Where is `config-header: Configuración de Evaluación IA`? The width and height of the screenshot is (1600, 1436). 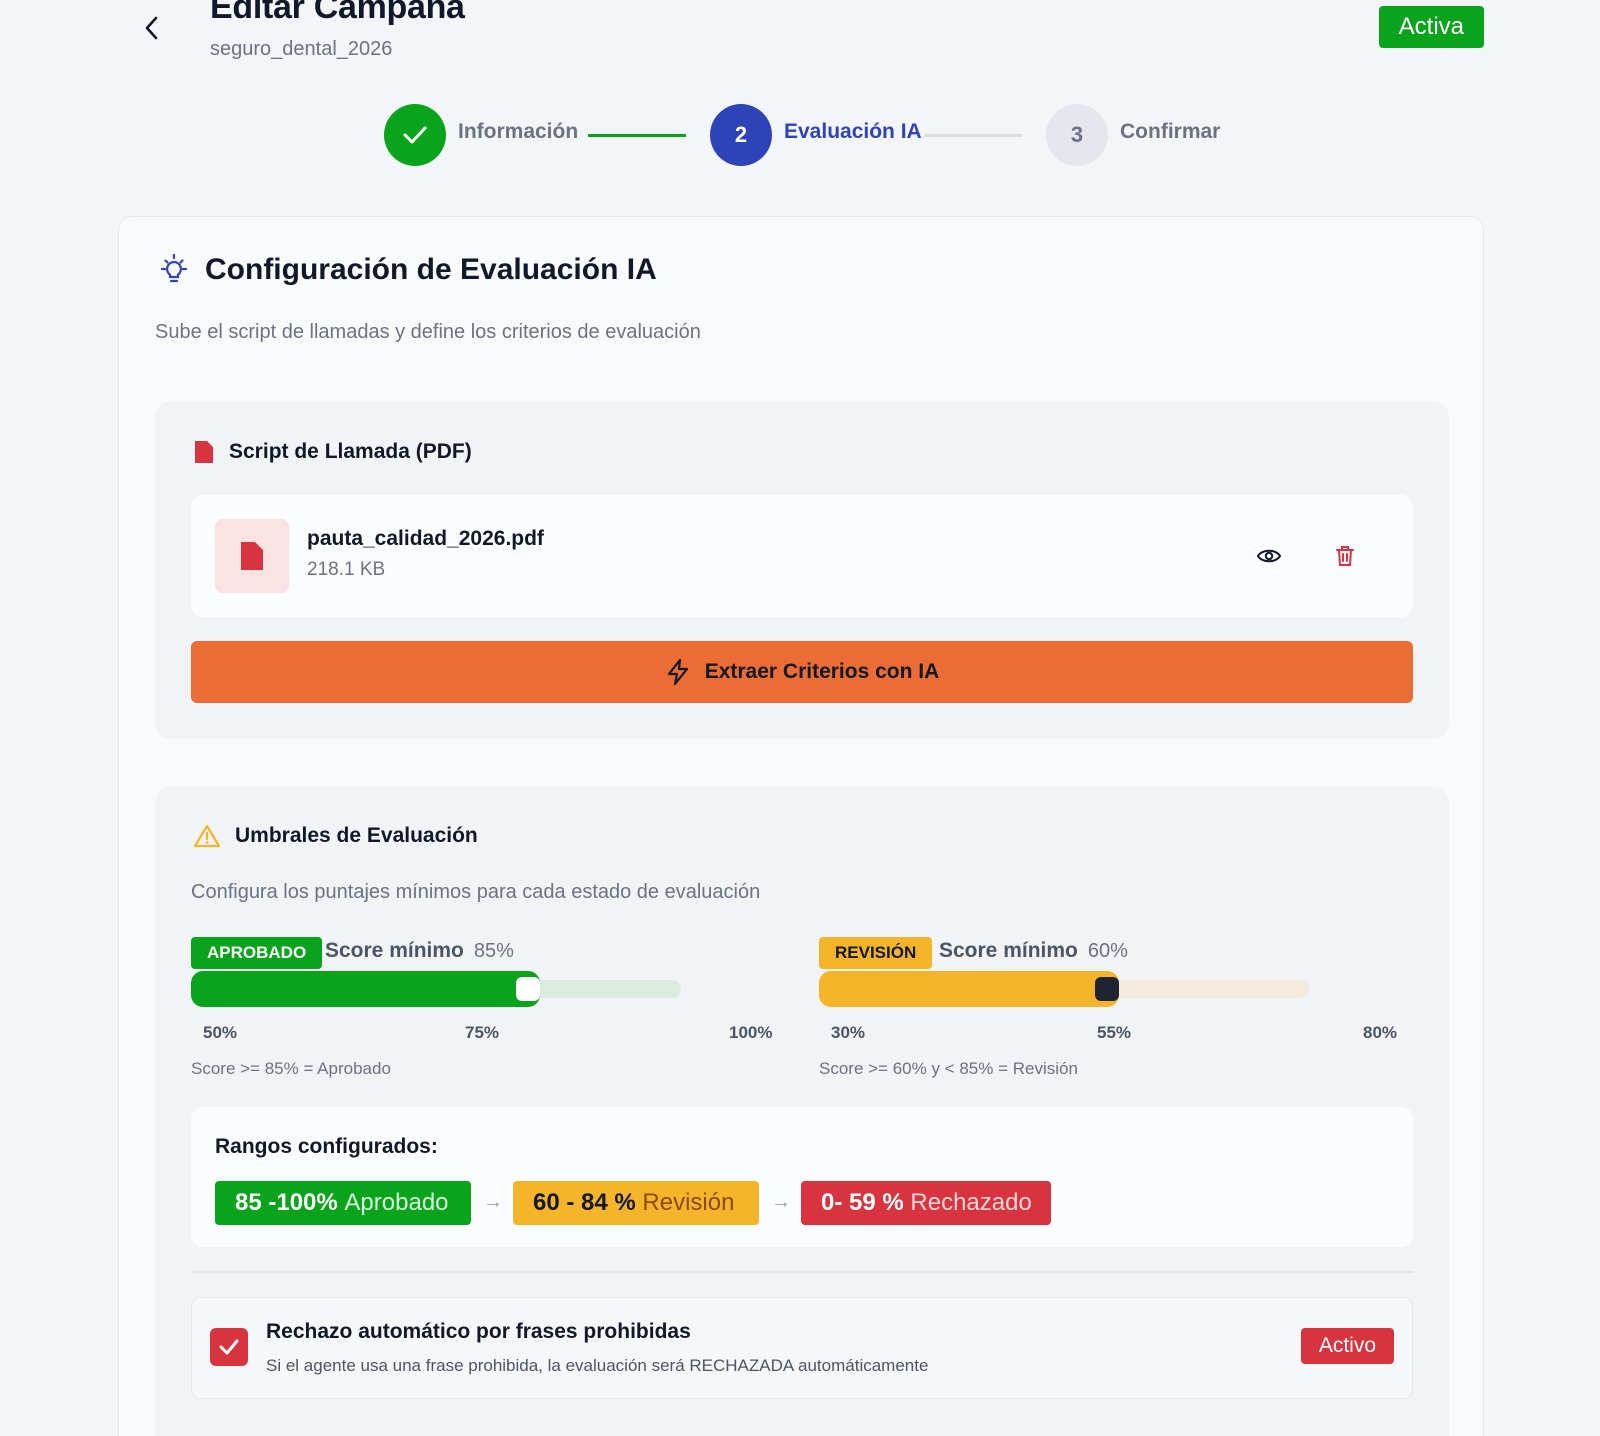
config-header: Configuración de Evaluación IA is located at coordinates (407, 270).